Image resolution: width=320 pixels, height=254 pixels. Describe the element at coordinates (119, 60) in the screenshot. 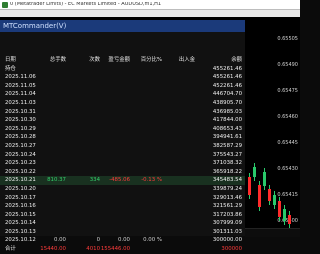

I see `header-pnl: 盈亏金额` at that location.